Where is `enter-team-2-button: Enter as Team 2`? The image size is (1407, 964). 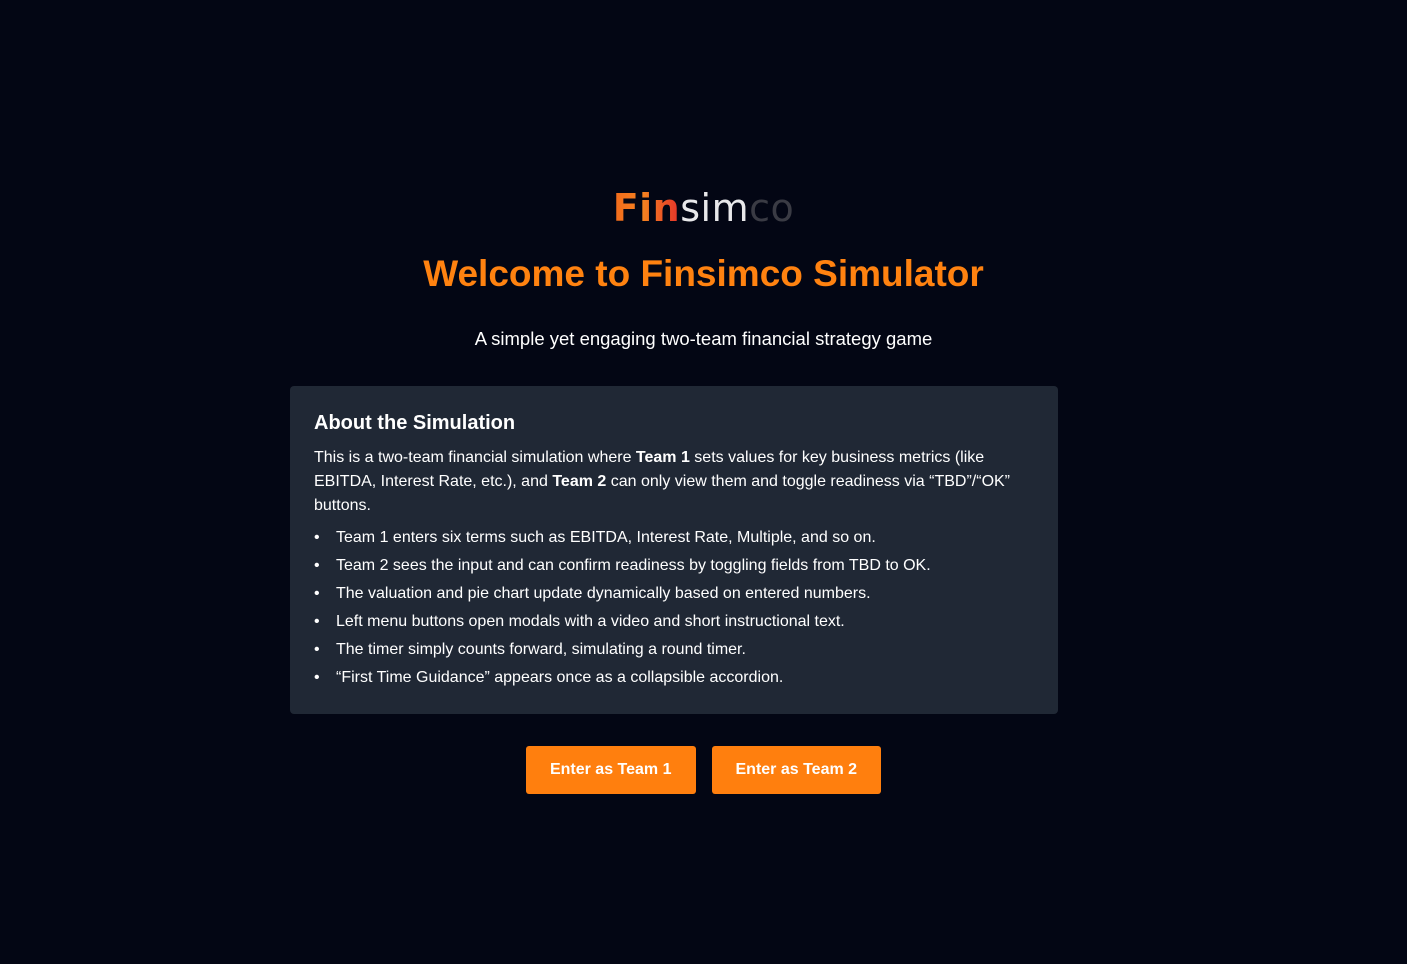
enter-team-2-button: Enter as Team 2 is located at coordinates (796, 770).